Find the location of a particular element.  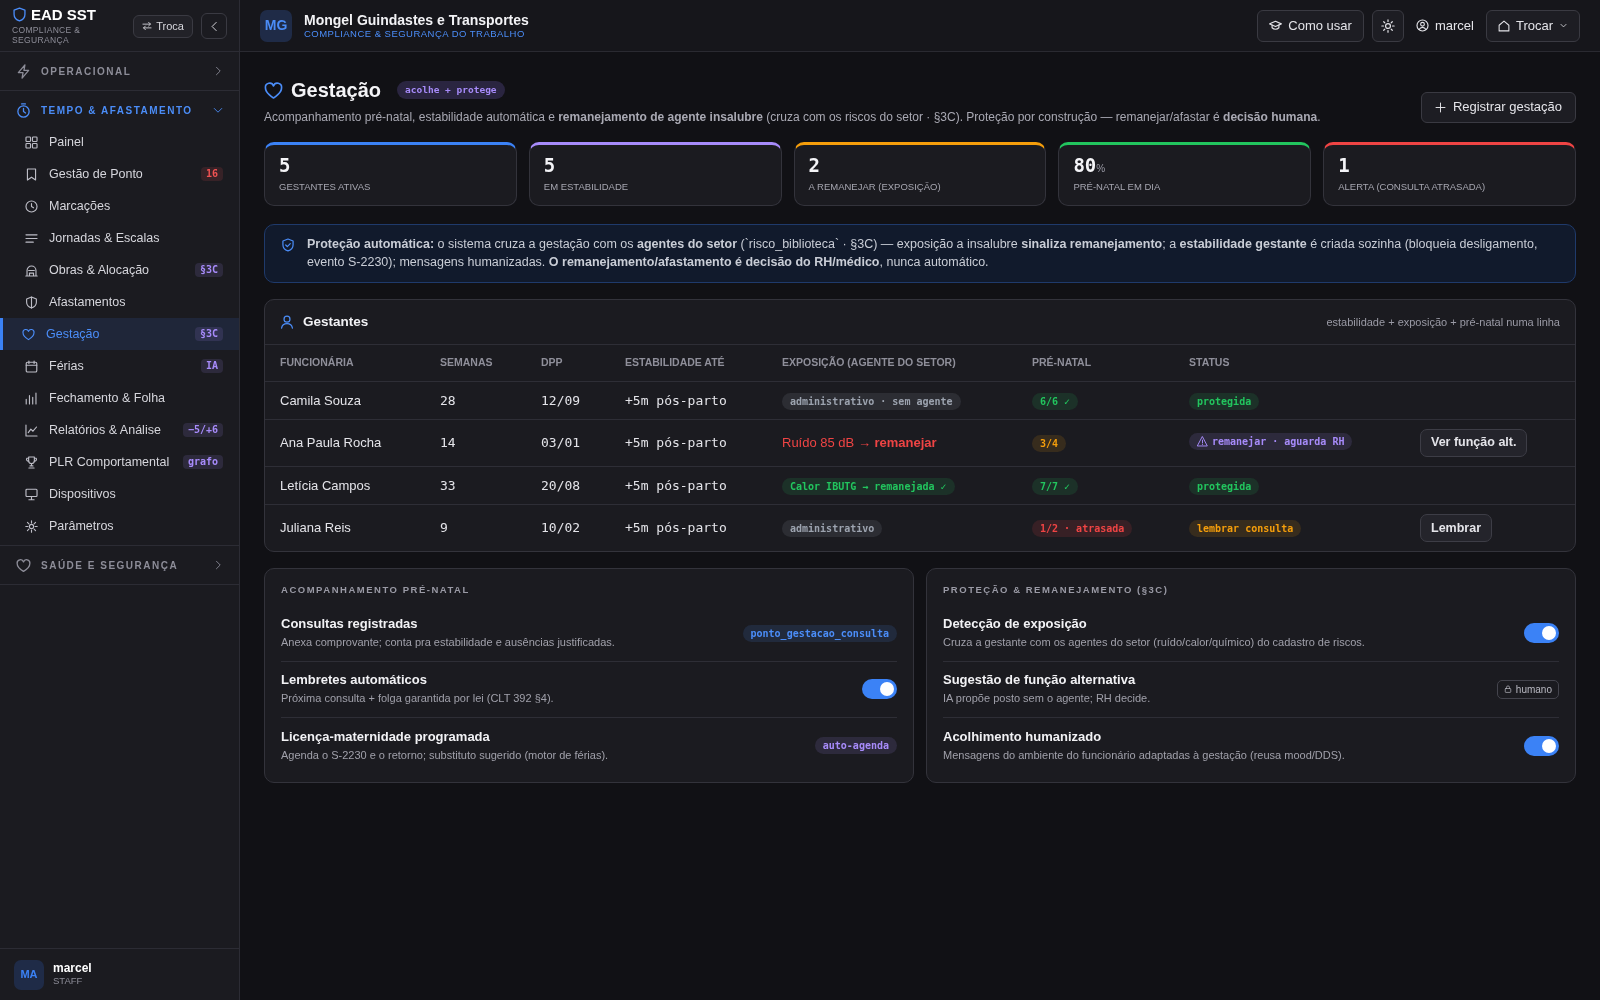

table-cell: 20/08 is located at coordinates (568, 485).